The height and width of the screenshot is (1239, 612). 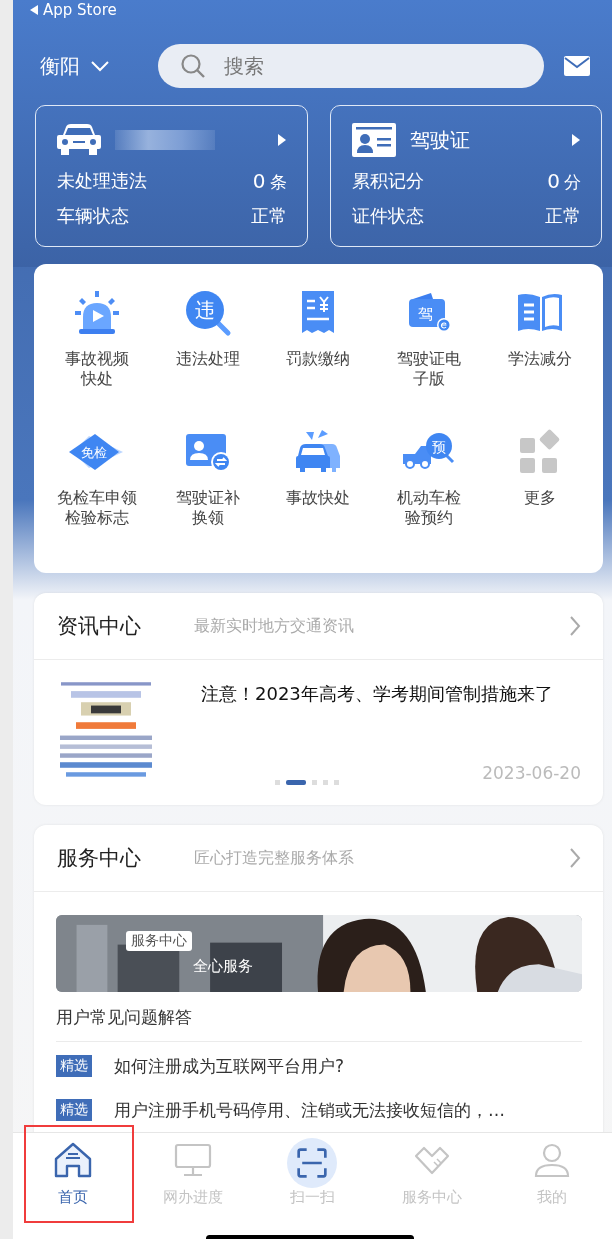 I want to click on car-icon, so click(x=79, y=140).